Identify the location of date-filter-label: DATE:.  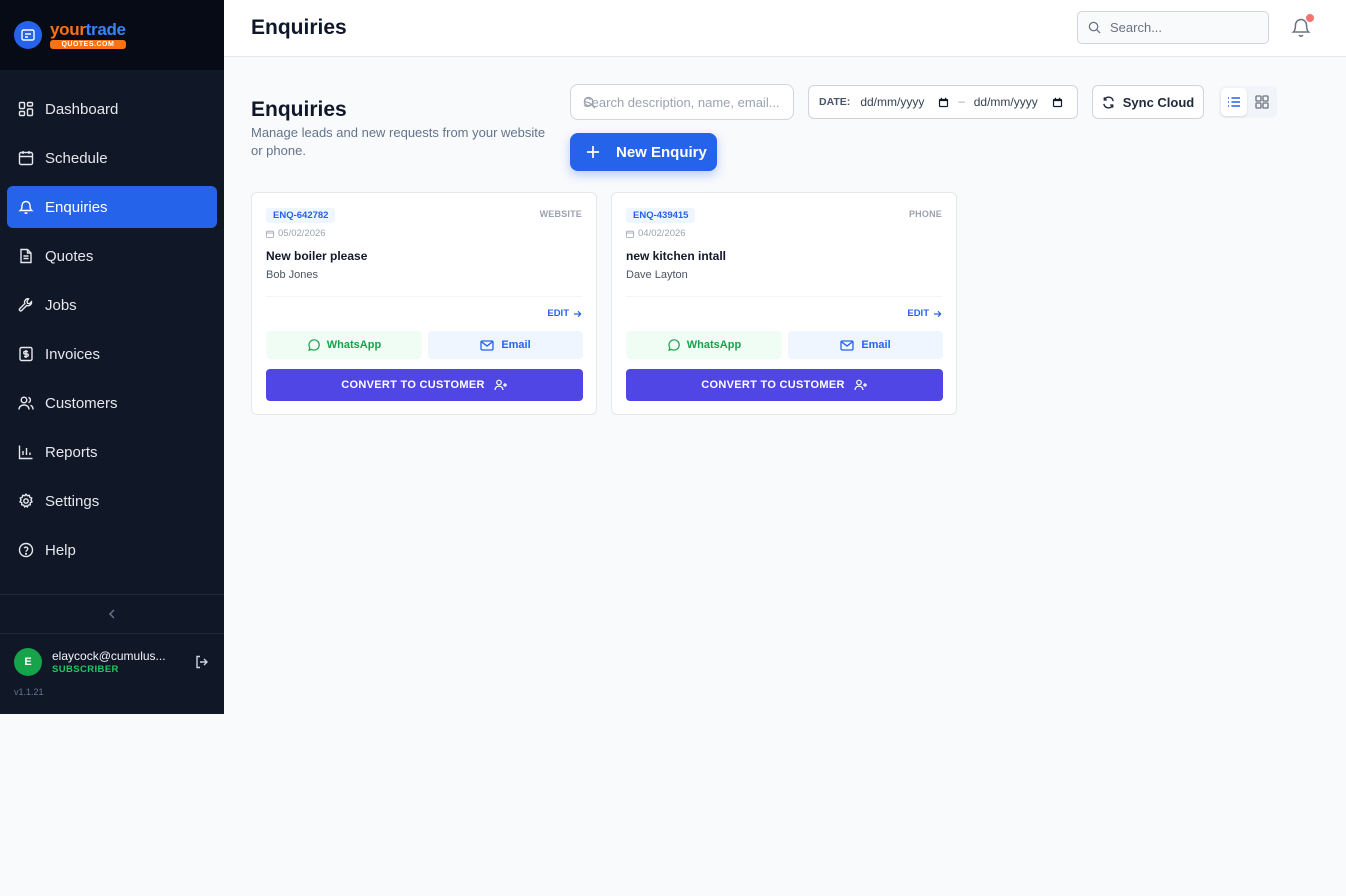
(835, 102).